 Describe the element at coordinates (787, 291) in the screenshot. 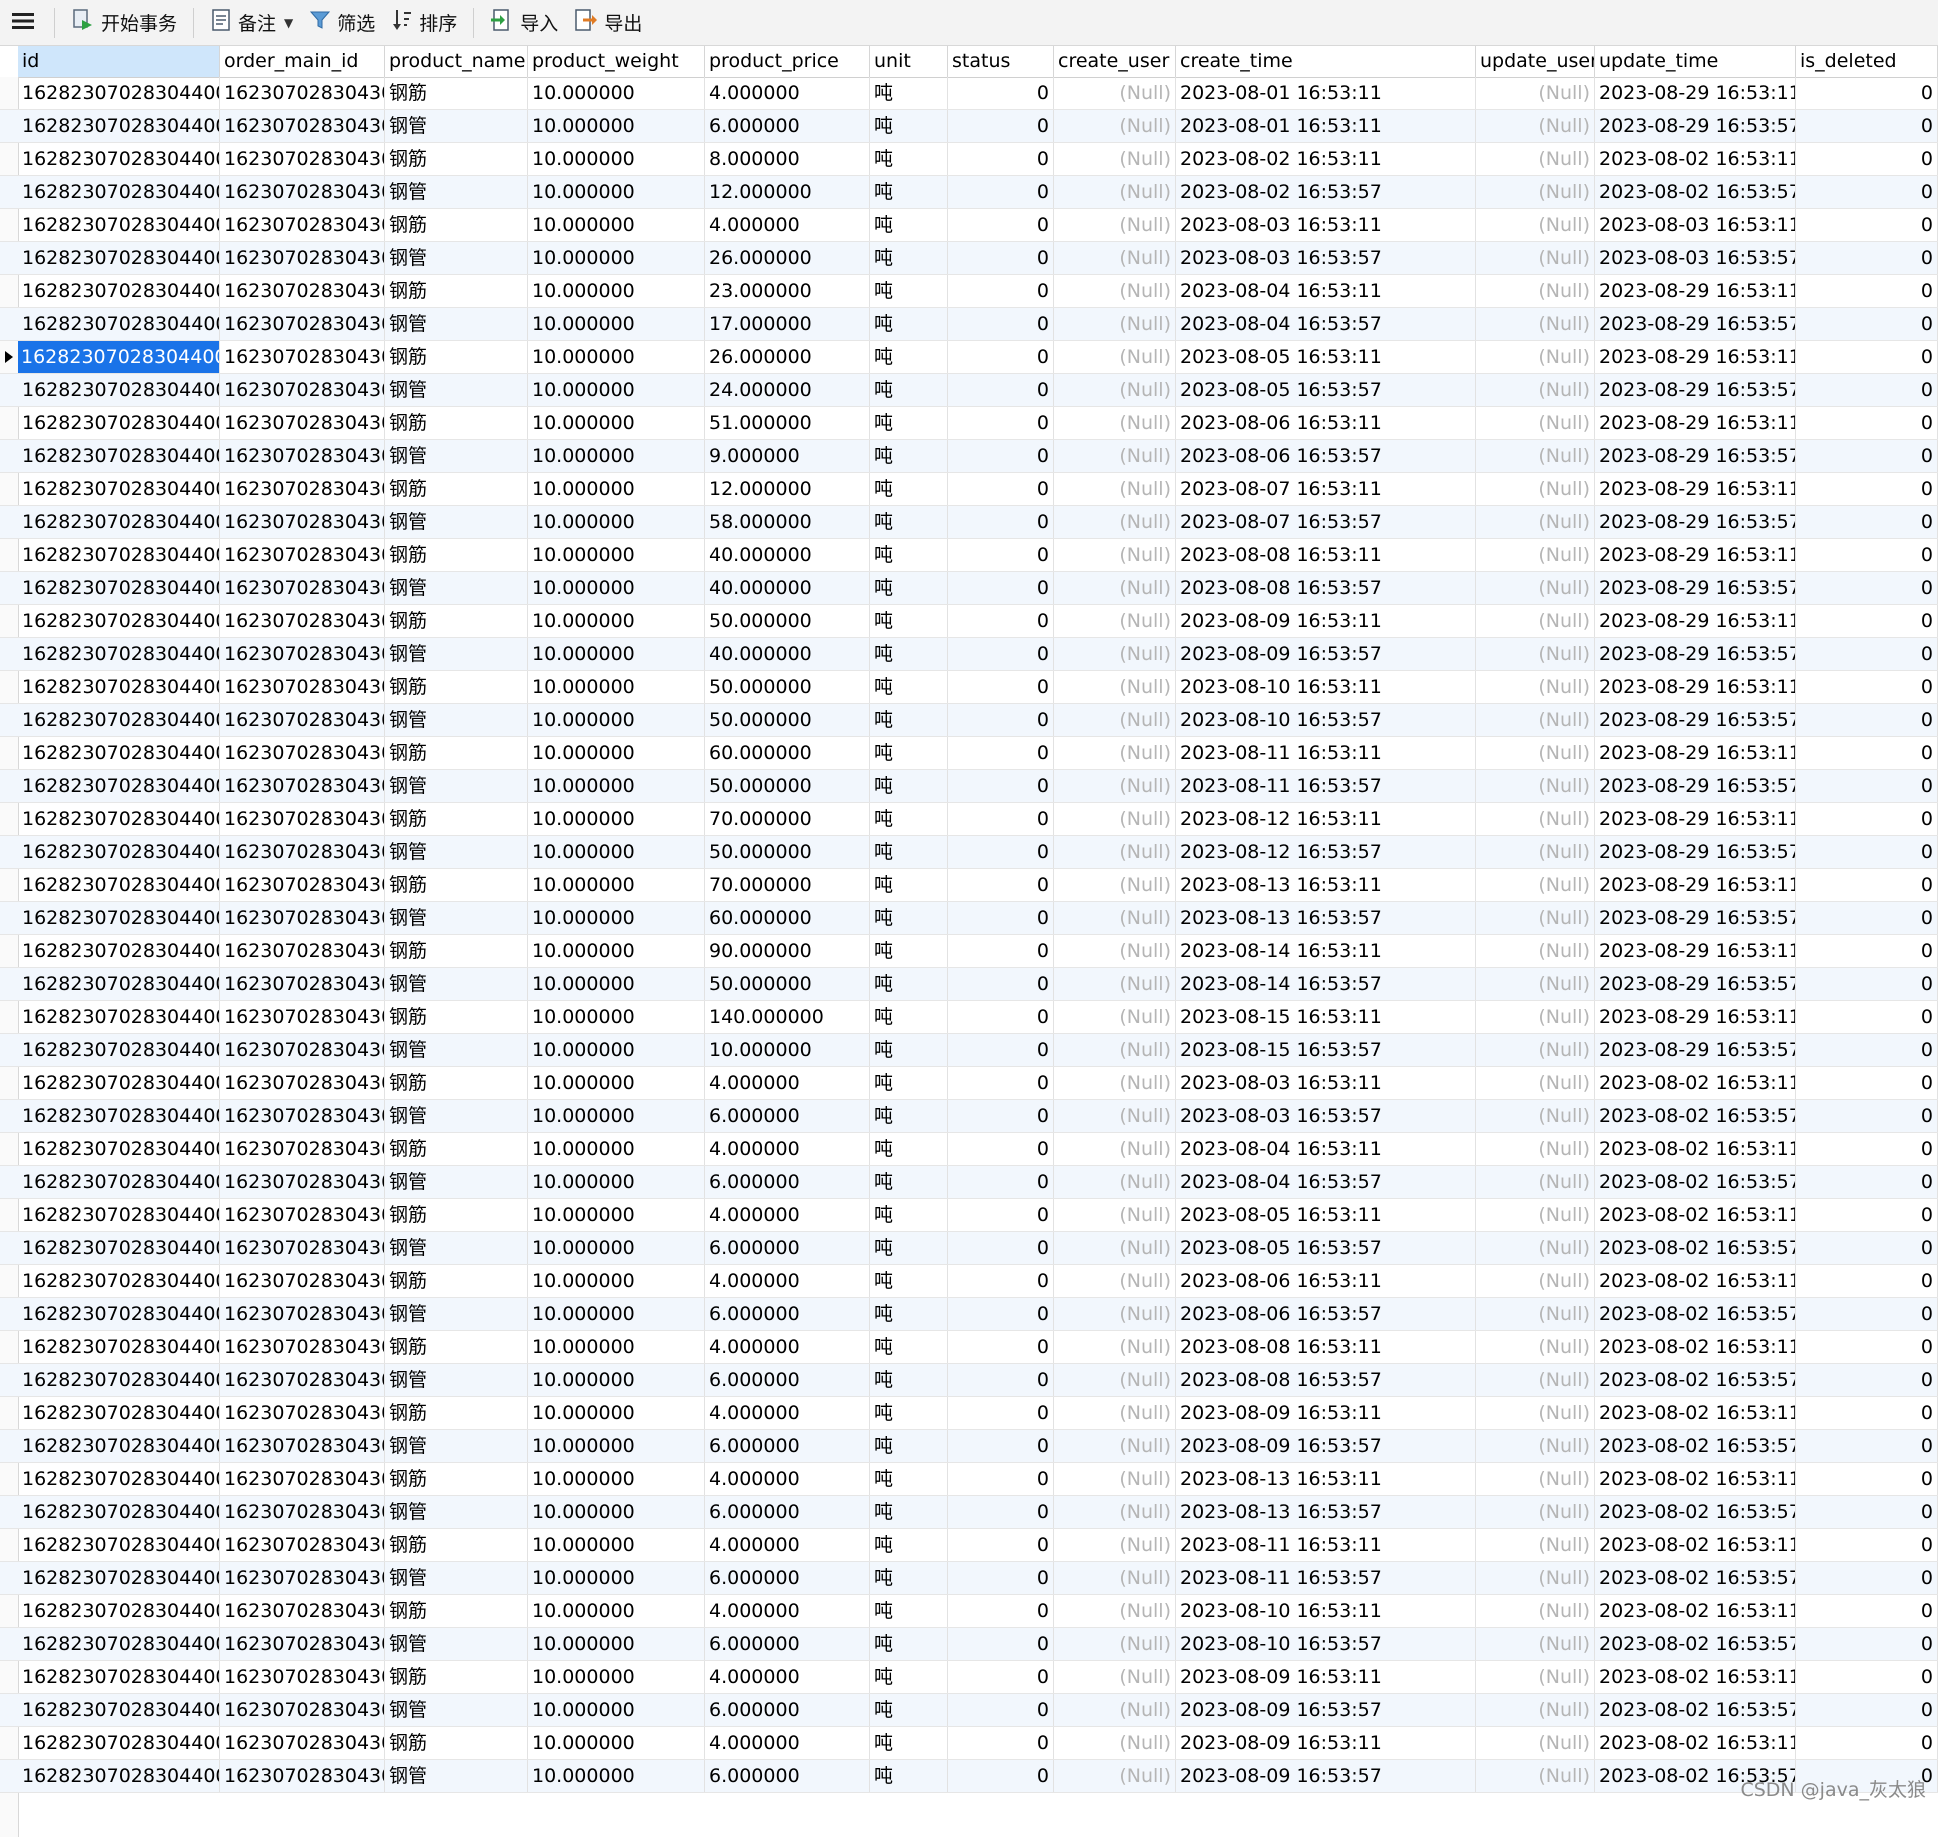

I see `cell-product-price: 23.000000` at that location.